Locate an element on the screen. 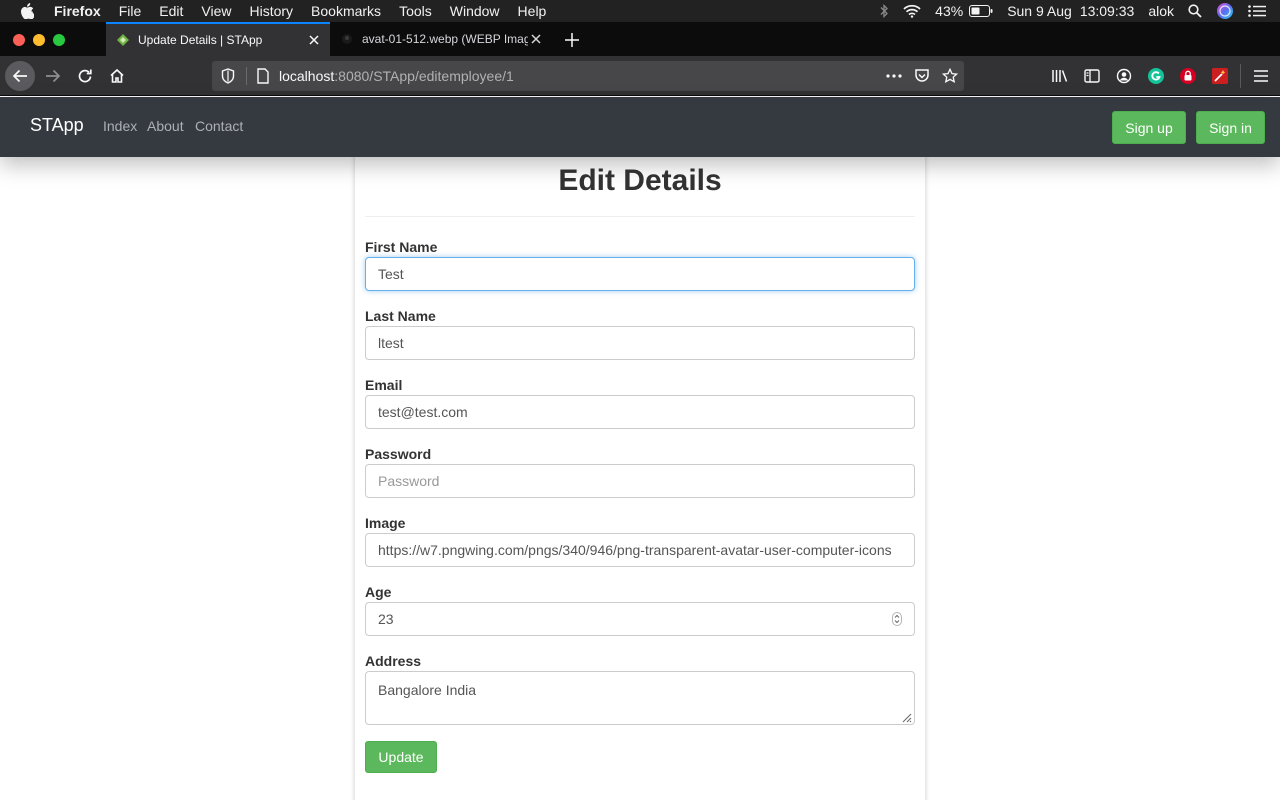 Image resolution: width=1280 pixels, height=800 pixels. tab-title: Update Details | STApp is located at coordinates (200, 40).